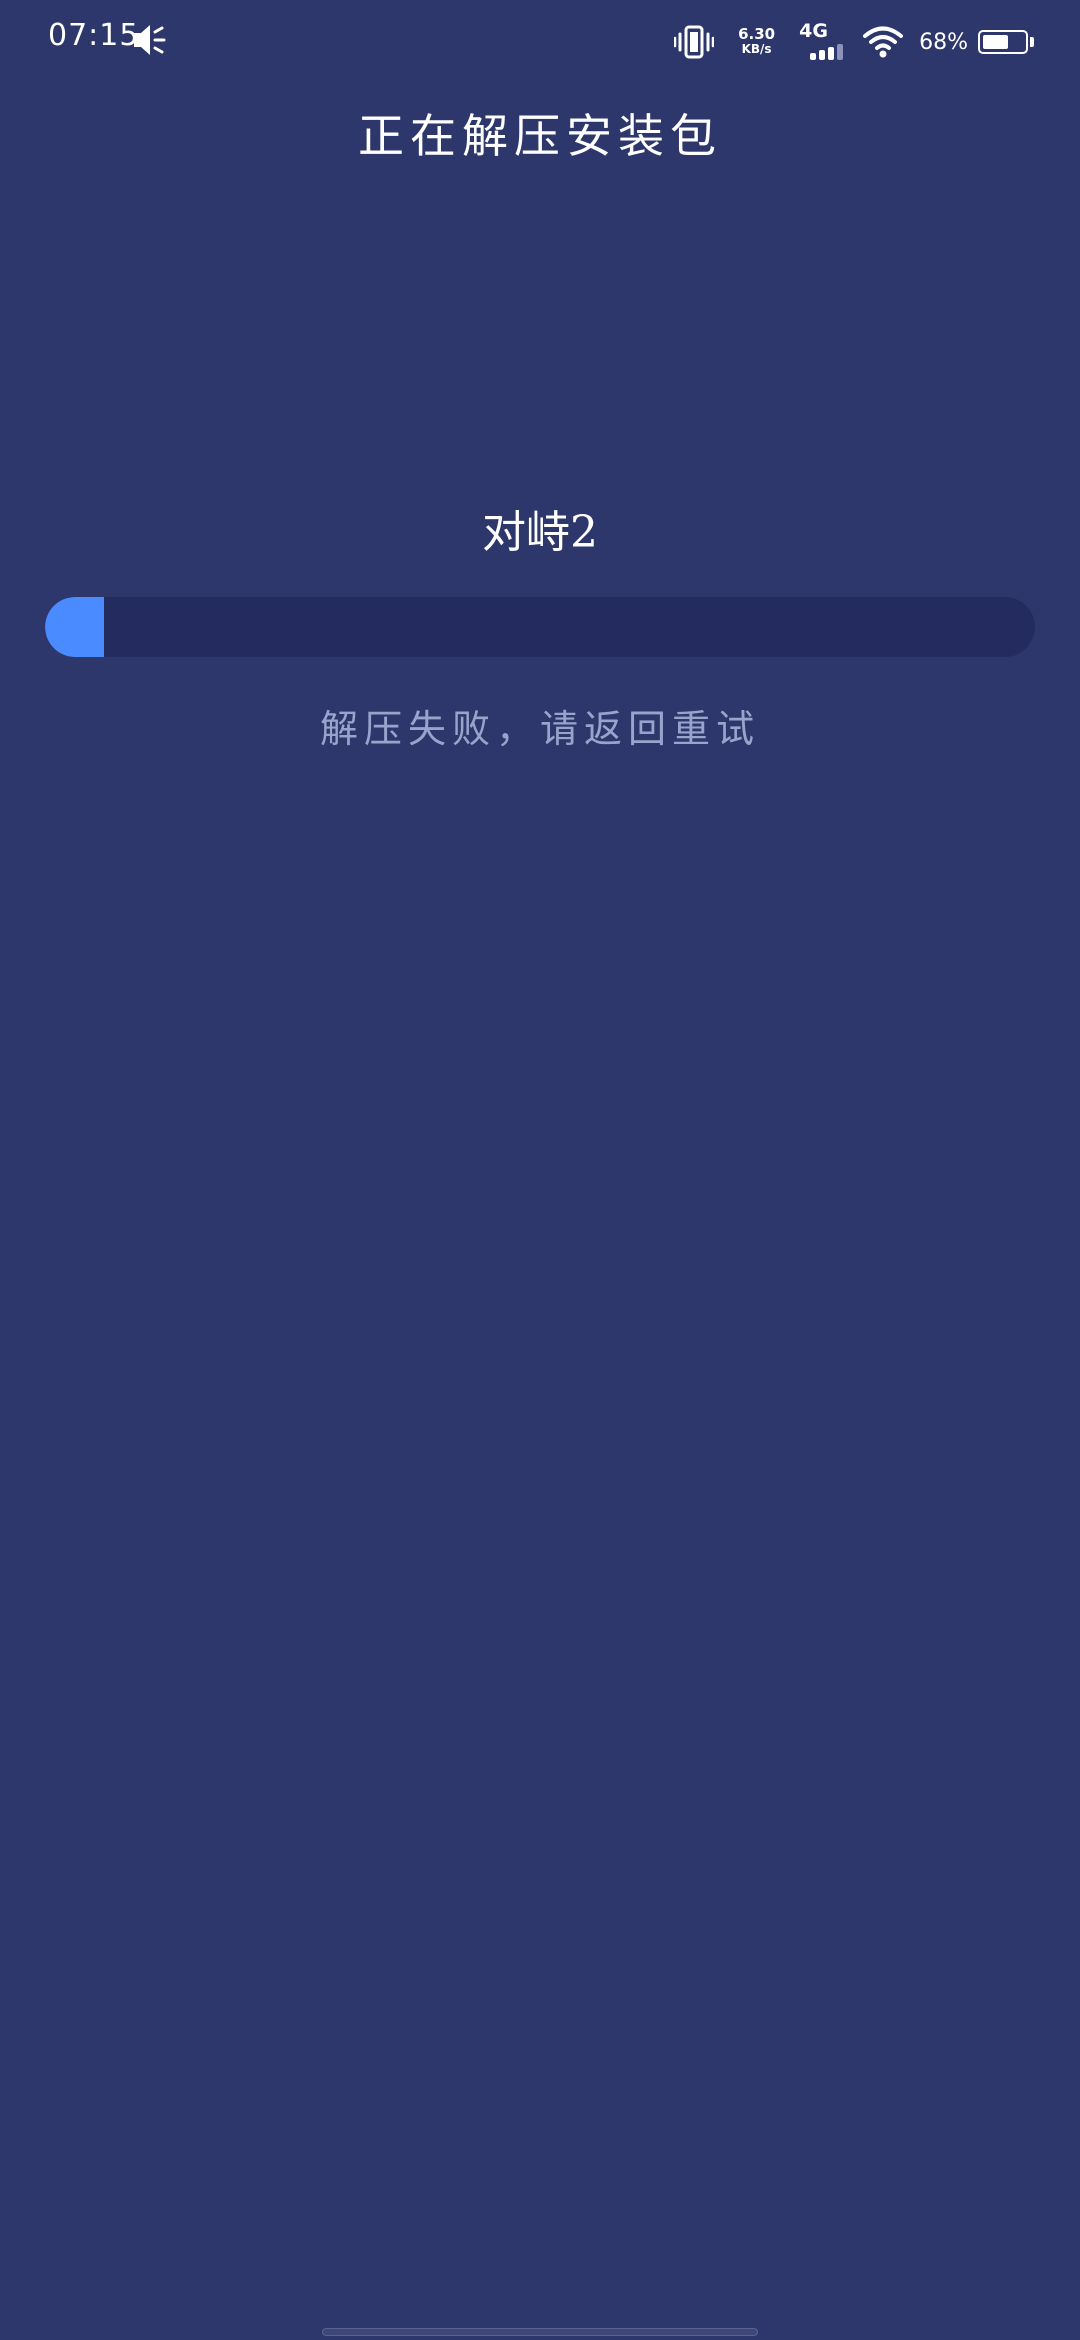 The height and width of the screenshot is (2340, 1080). Describe the element at coordinates (540, 532) in the screenshot. I see `app-name: 对峙2` at that location.